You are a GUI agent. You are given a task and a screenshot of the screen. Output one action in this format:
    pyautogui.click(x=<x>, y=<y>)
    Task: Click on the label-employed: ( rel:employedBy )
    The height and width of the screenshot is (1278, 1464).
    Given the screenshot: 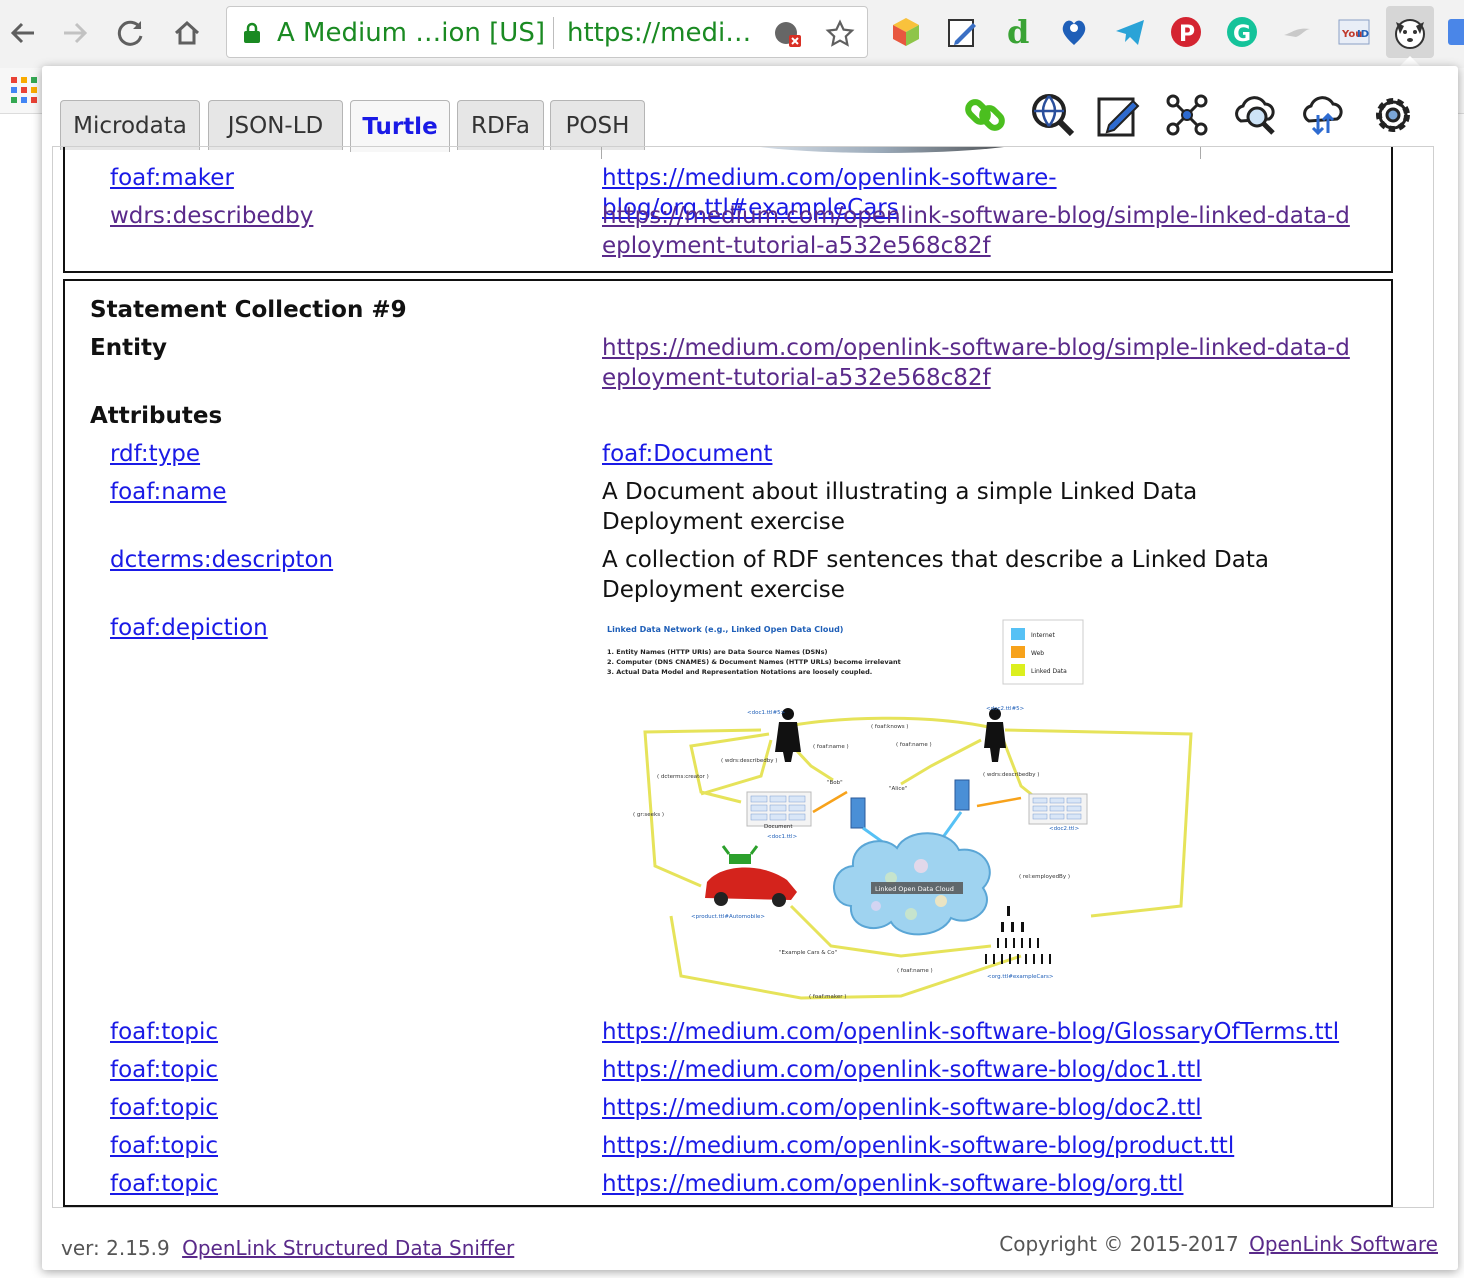 What is the action you would take?
    pyautogui.click(x=1044, y=877)
    